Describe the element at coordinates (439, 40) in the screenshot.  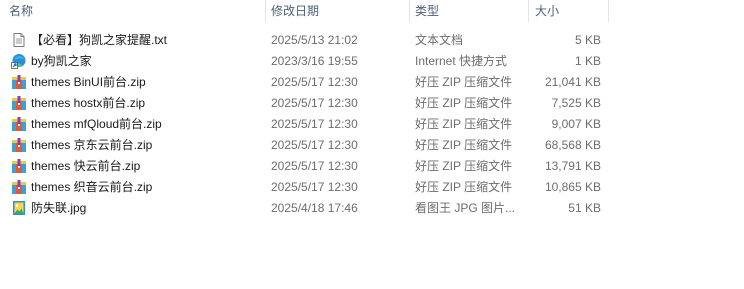
I see `file-type: 文本文档` at that location.